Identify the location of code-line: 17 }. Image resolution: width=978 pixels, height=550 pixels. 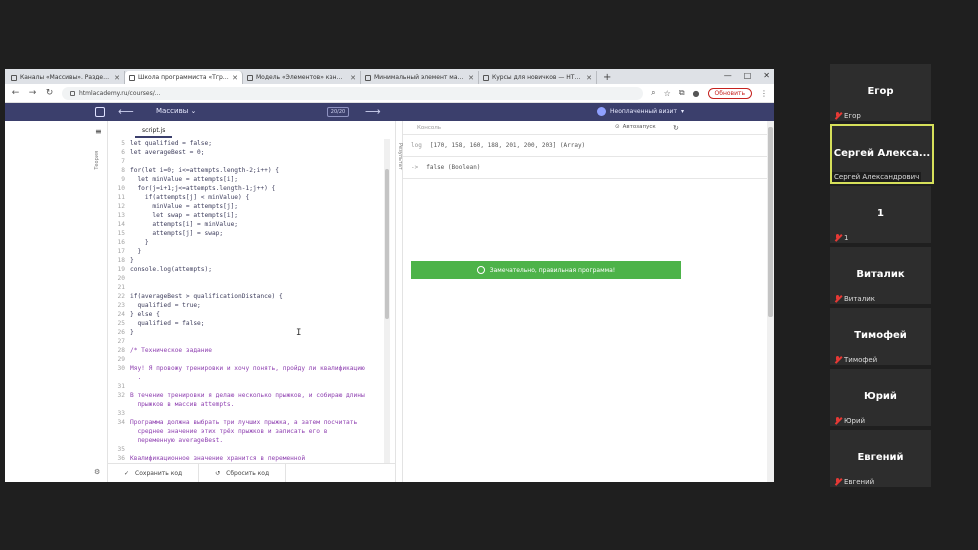
(245, 251).